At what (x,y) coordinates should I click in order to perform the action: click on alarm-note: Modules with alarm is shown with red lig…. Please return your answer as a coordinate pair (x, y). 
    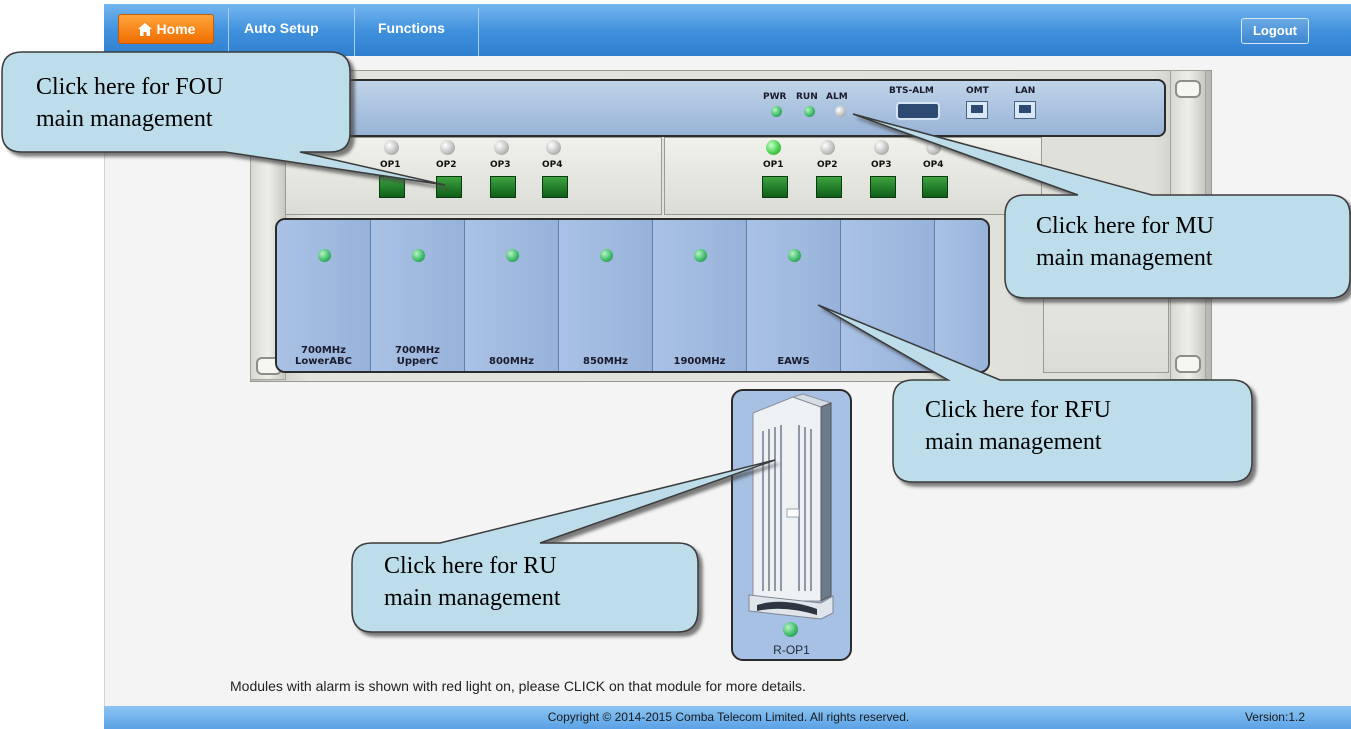
    Looking at the image, I should click on (518, 686).